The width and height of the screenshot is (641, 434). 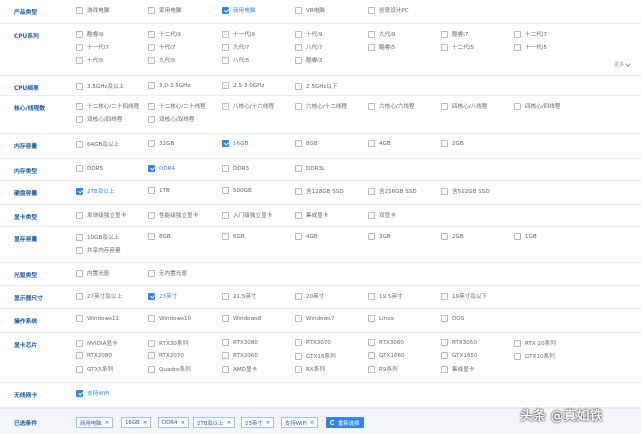 What do you see at coordinates (169, 369) in the screenshot?
I see `filter-option: Quadro系列` at bounding box center [169, 369].